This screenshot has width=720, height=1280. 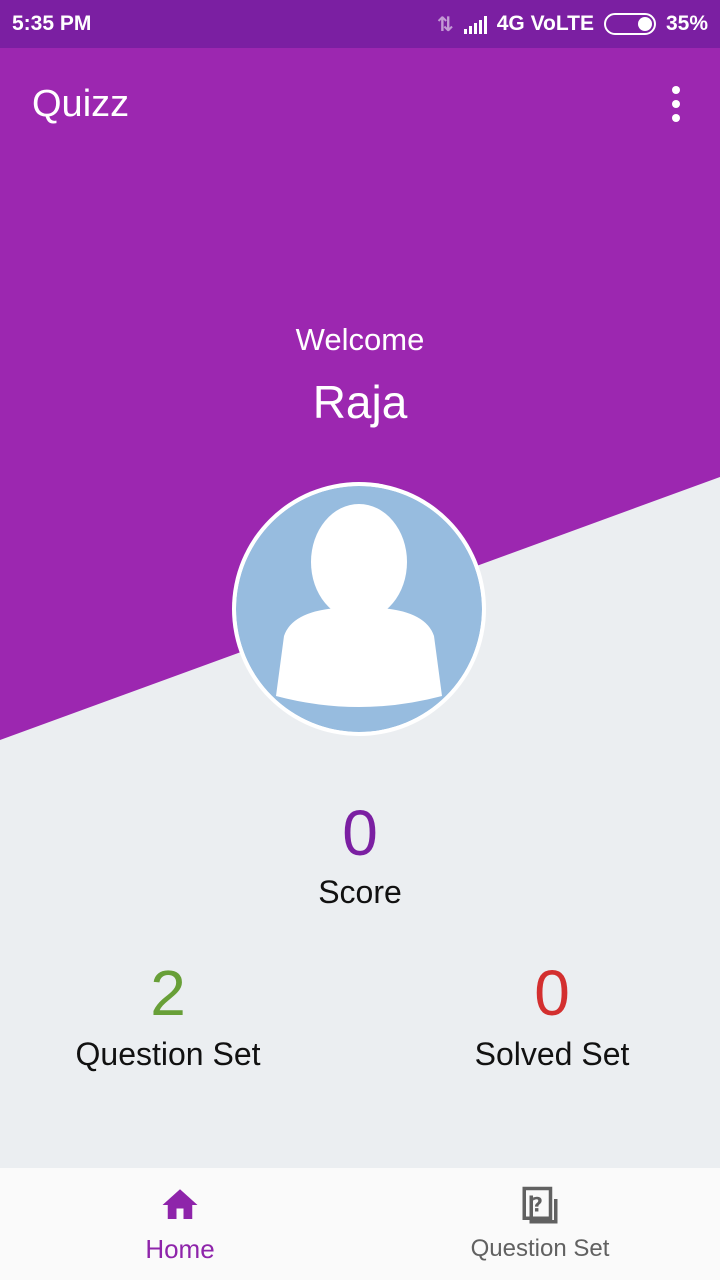 I want to click on app-title: Quizz, so click(x=81, y=103).